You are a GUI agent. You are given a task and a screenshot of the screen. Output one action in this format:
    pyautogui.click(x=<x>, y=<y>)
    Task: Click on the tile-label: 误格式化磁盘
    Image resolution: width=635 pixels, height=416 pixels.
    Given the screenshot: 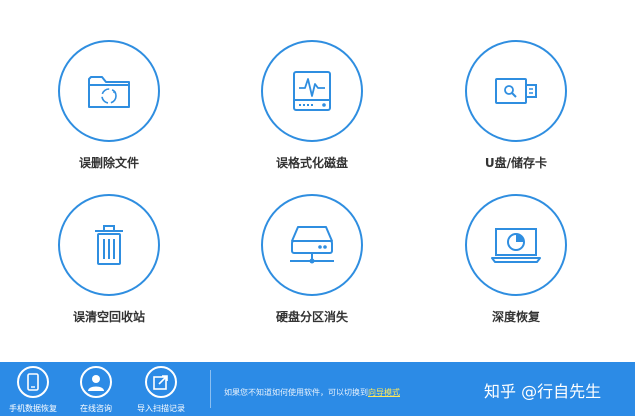 What is the action you would take?
    pyautogui.click(x=311, y=163)
    